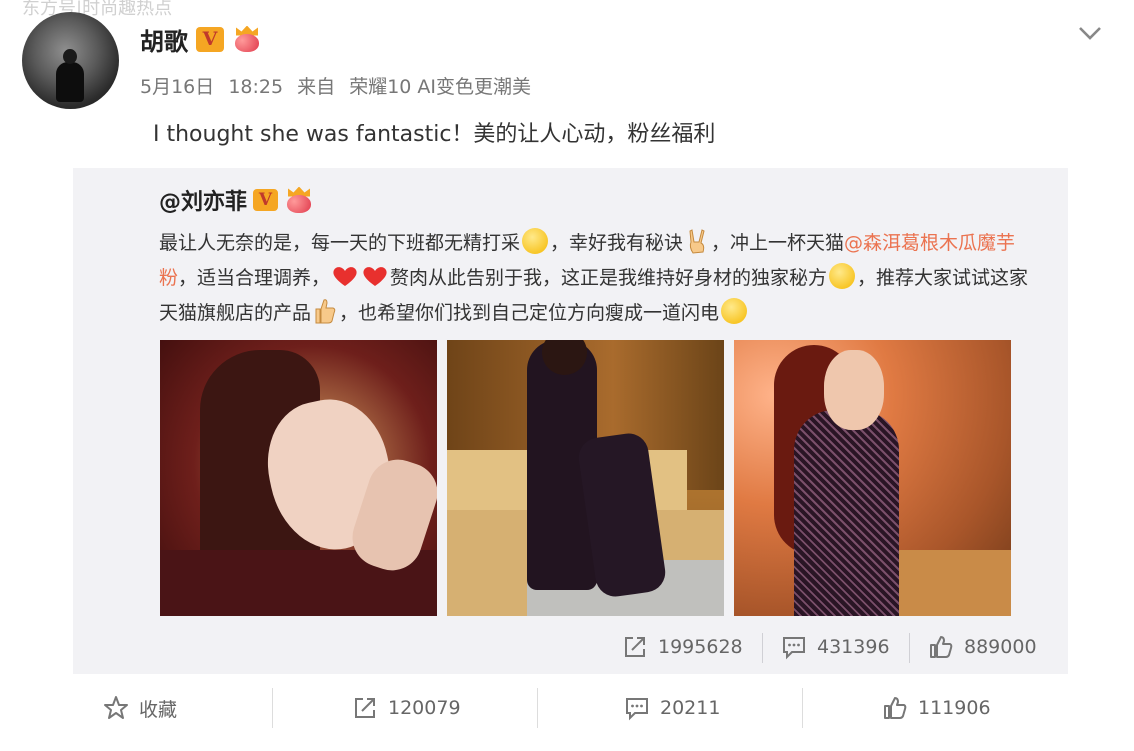  Describe the element at coordinates (116, 707) in the screenshot. I see `star-icon` at that location.